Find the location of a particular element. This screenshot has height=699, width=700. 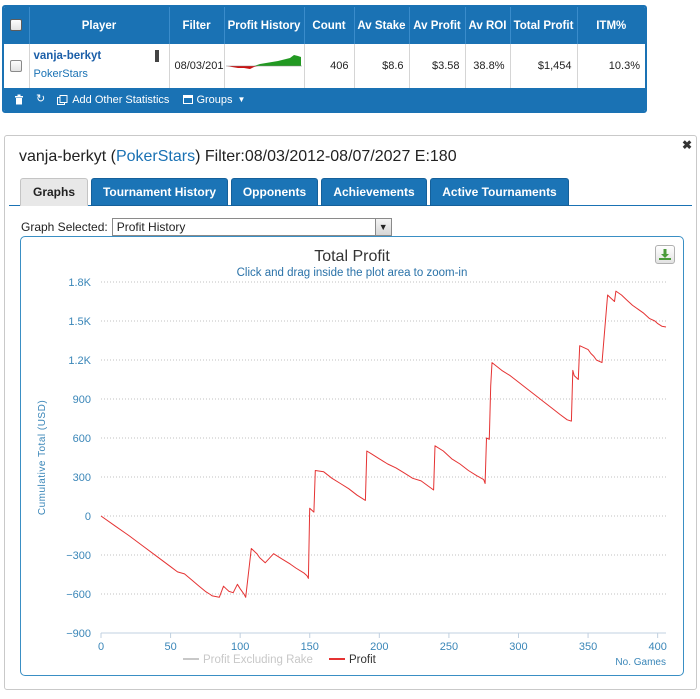

av-roi-cell: 38.8% is located at coordinates (488, 66).